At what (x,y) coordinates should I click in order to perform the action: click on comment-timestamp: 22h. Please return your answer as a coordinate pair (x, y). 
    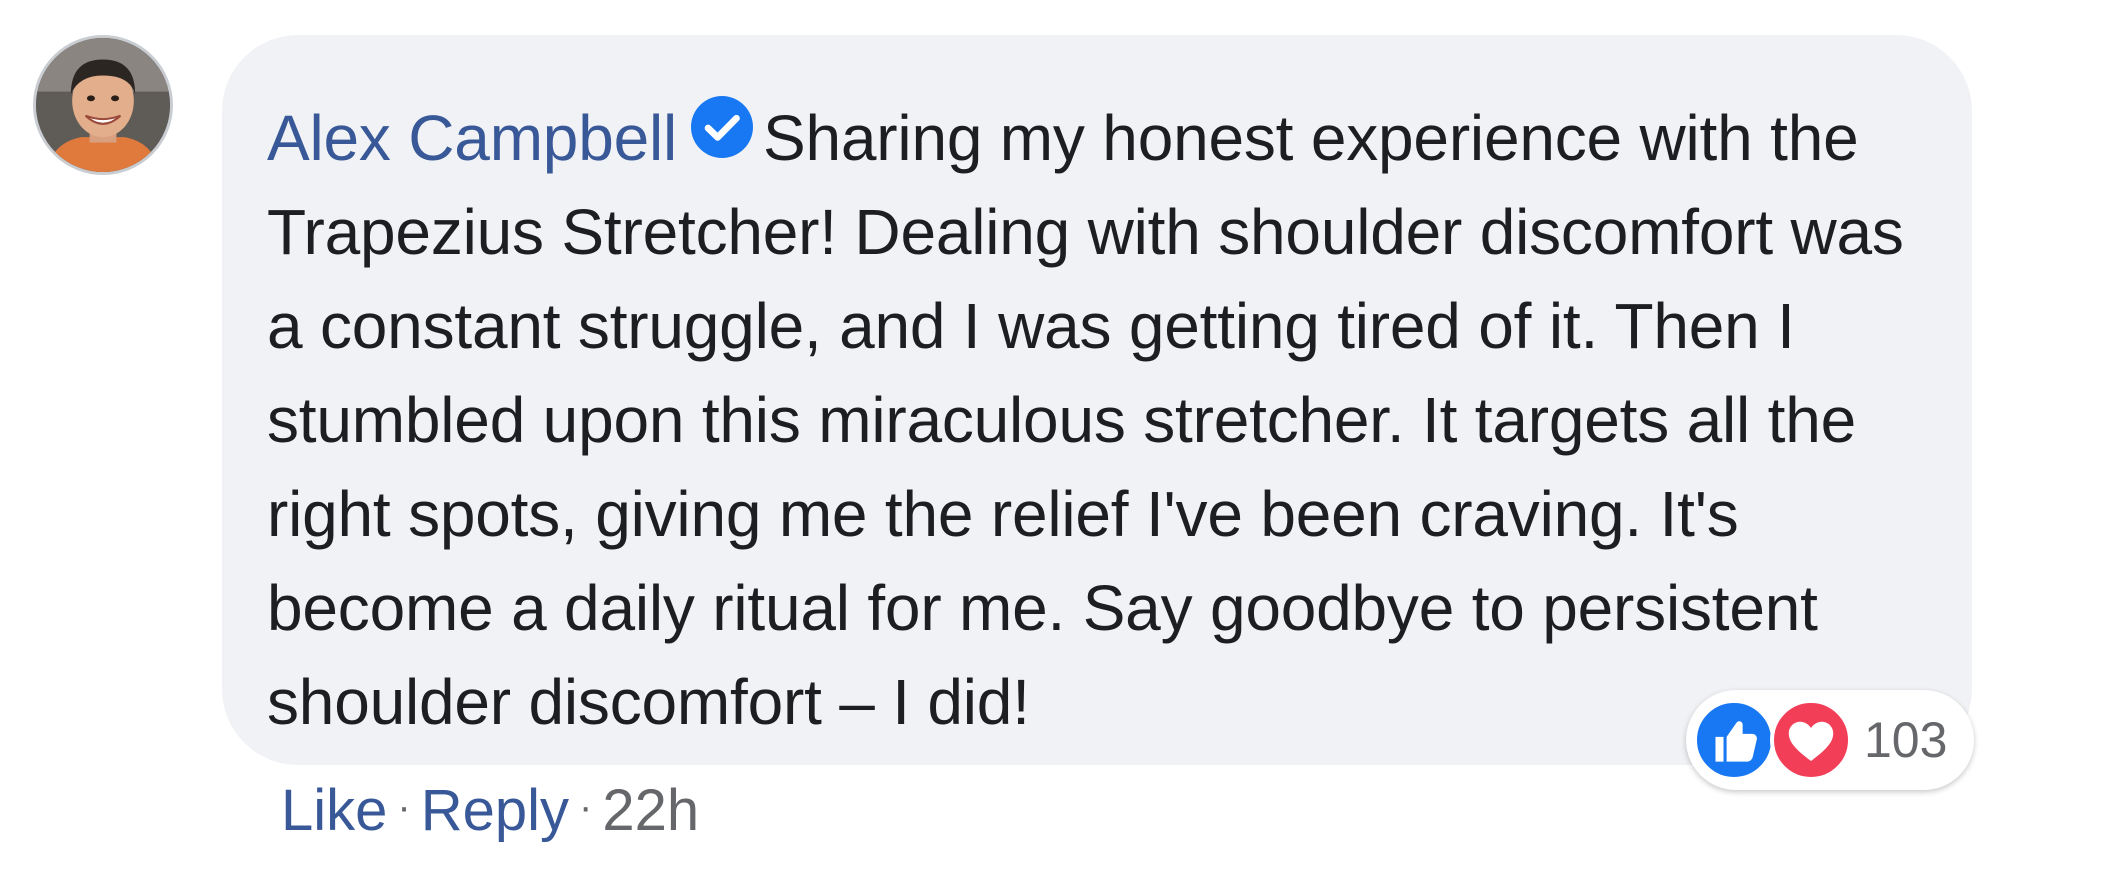
    Looking at the image, I should click on (650, 810).